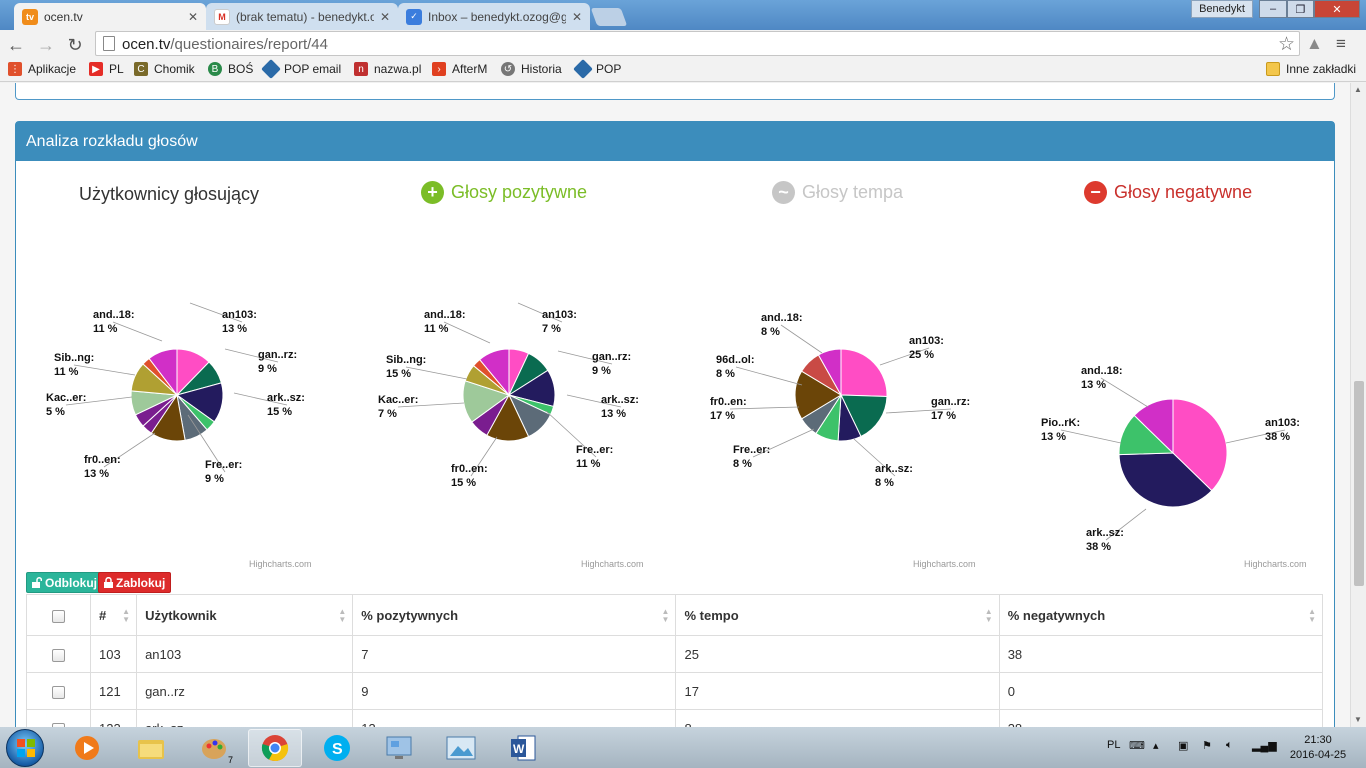  Describe the element at coordinates (1318, 748) in the screenshot. I see `system-clock: 21:30 2016-04-25` at that location.